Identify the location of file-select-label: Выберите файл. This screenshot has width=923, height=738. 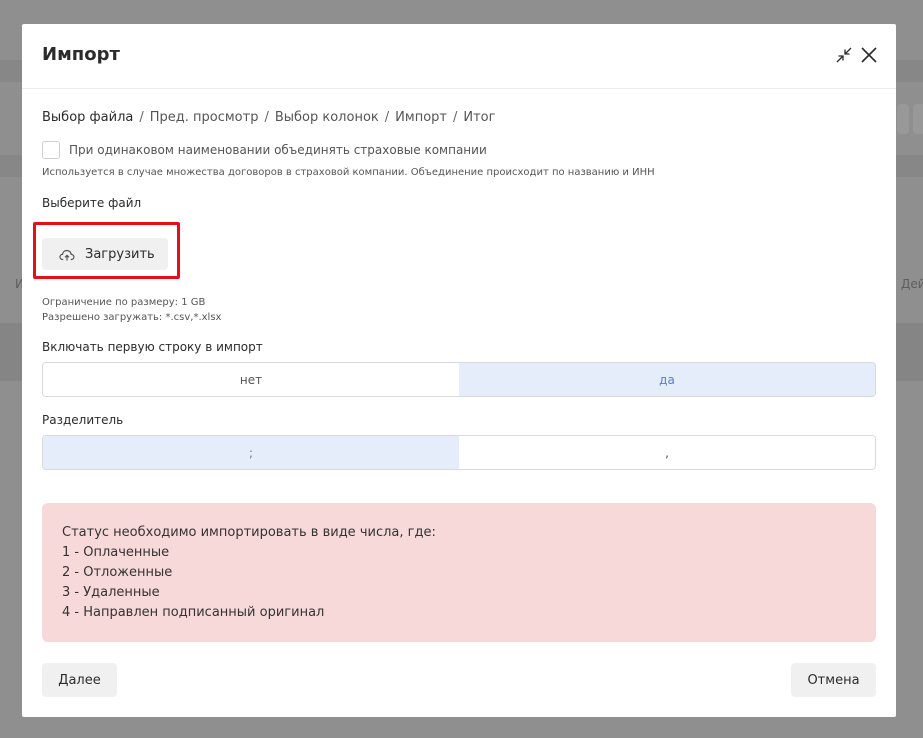
(92, 203).